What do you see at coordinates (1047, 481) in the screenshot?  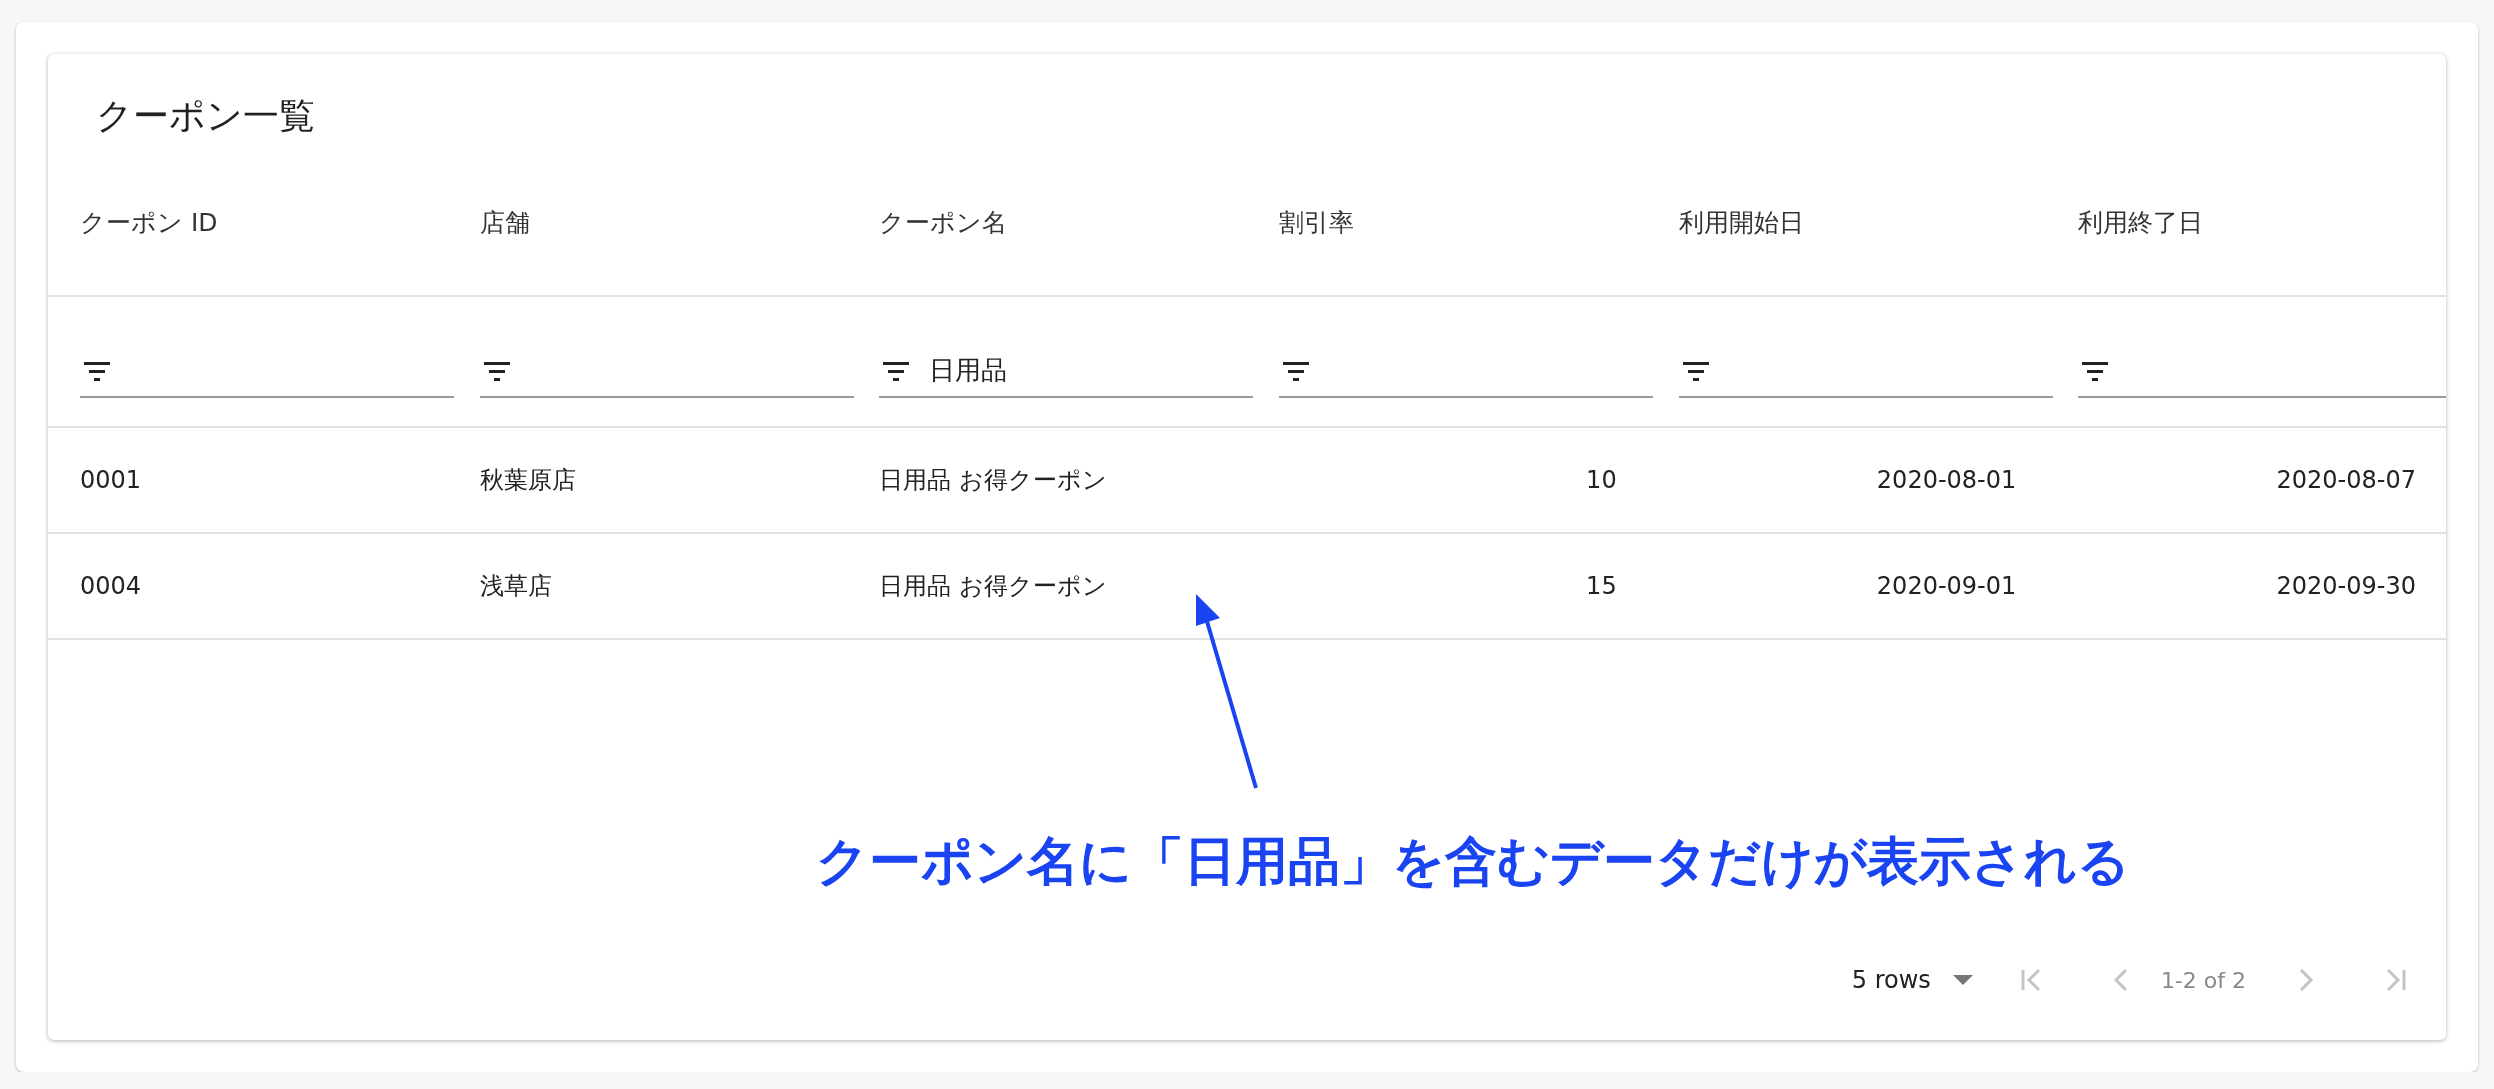 I see `table-cell: 日用品 お得クーポン` at bounding box center [1047, 481].